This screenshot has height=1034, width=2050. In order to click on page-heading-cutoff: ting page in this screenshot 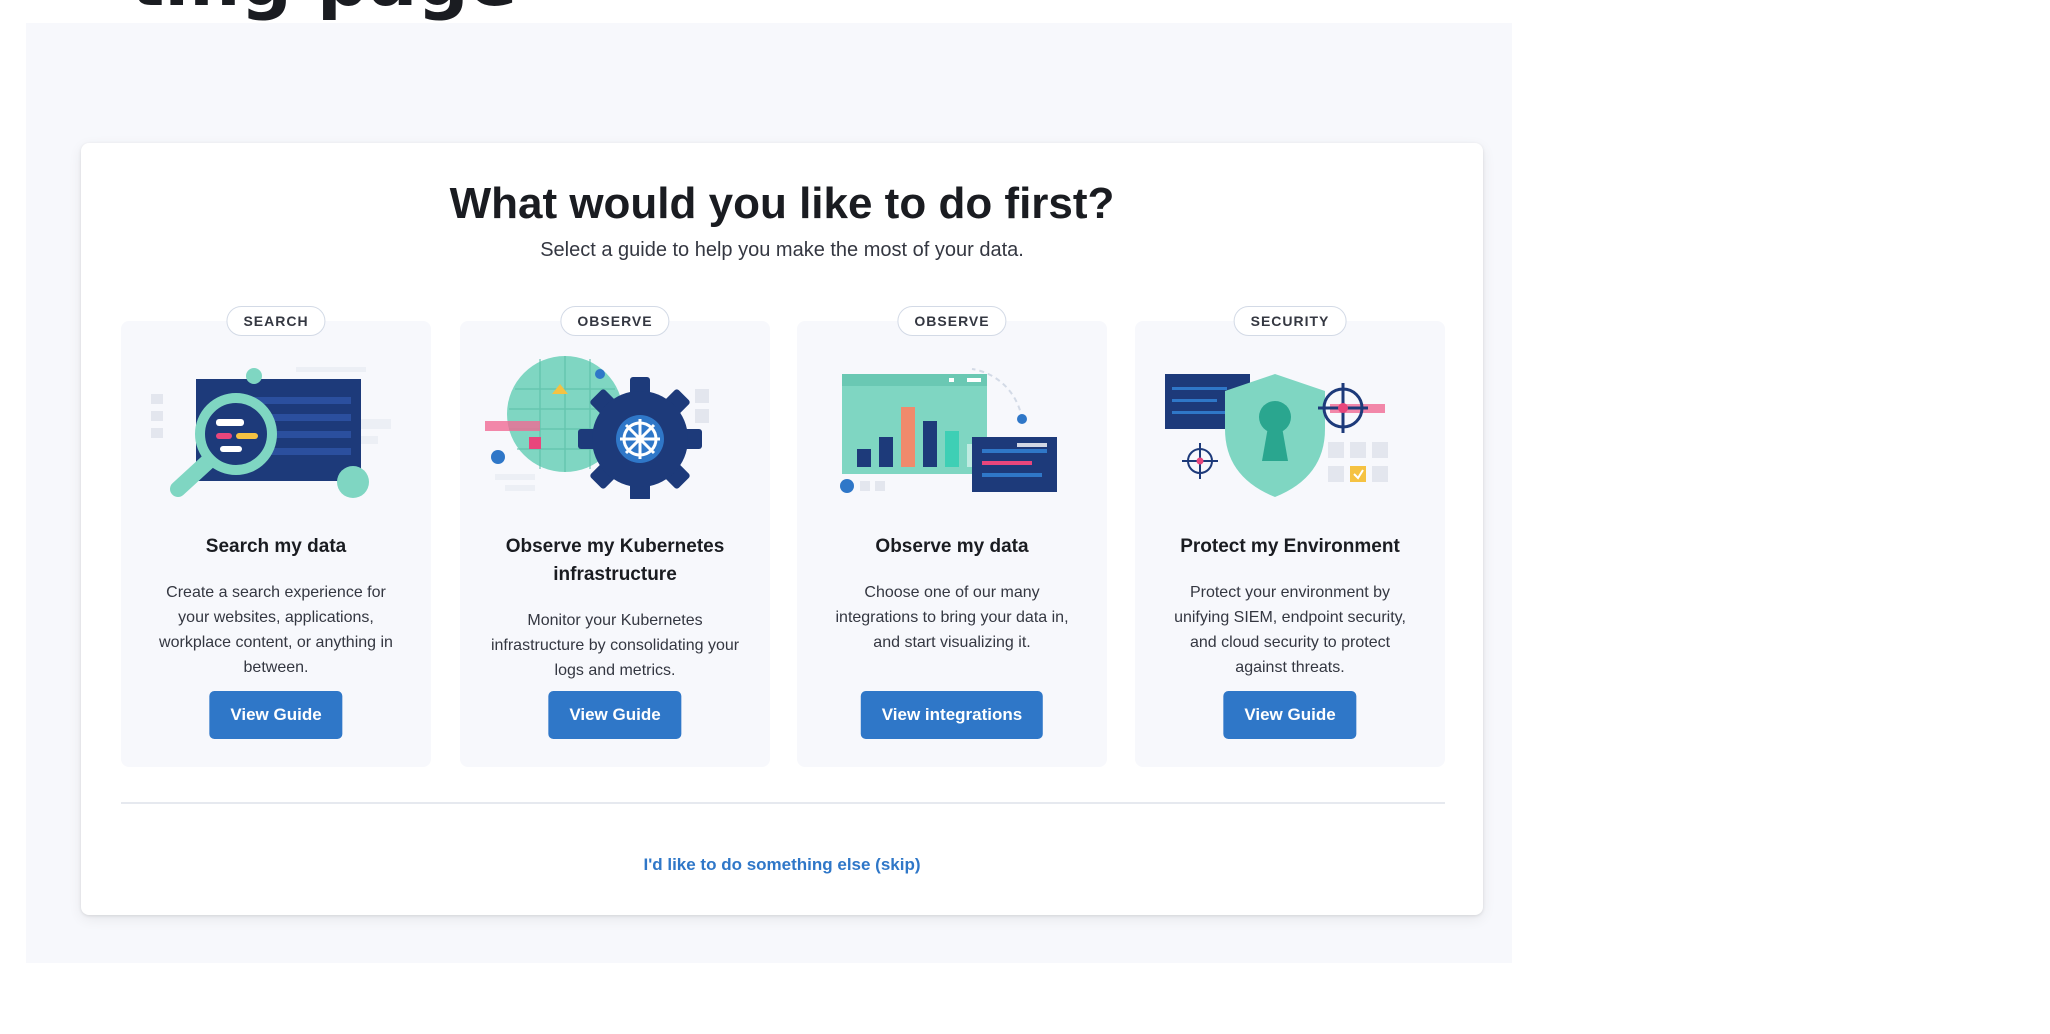, I will do `click(323, 11)`.